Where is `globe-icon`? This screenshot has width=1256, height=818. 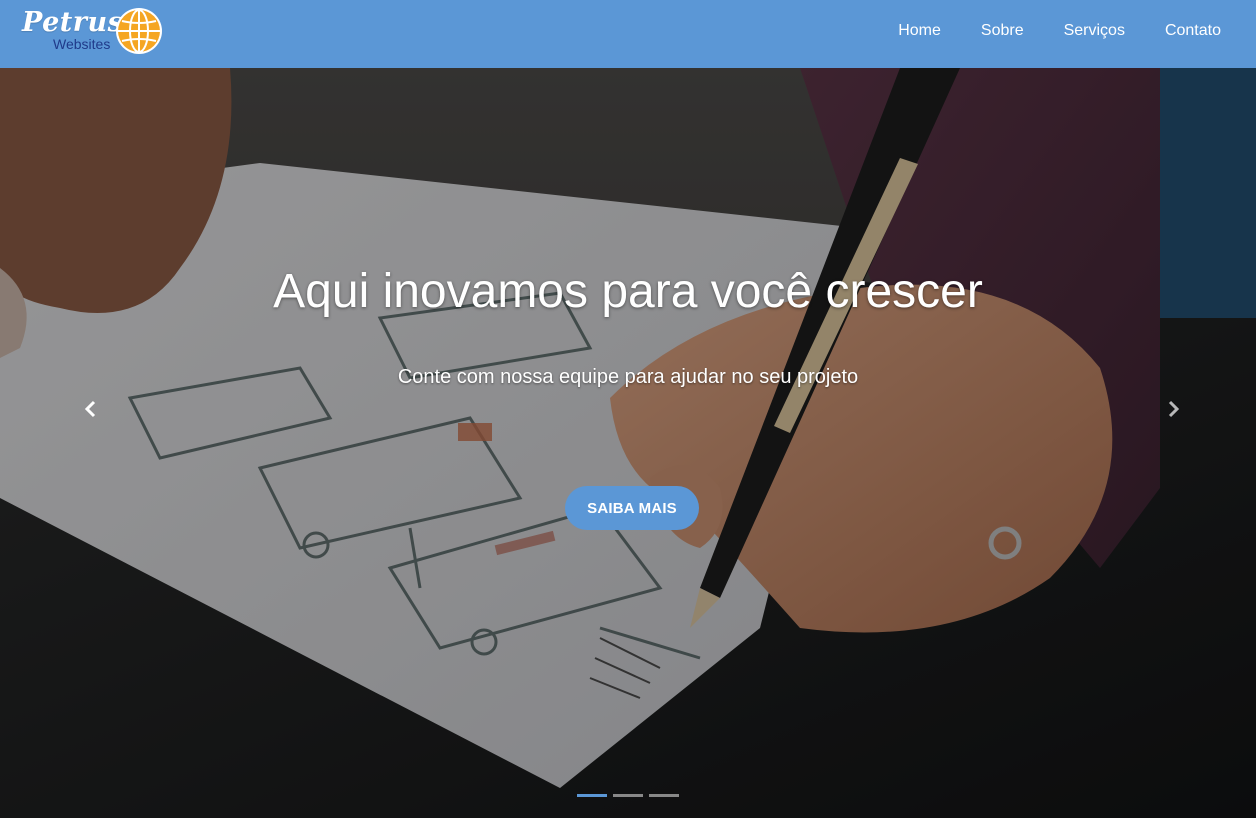 globe-icon is located at coordinates (139, 31).